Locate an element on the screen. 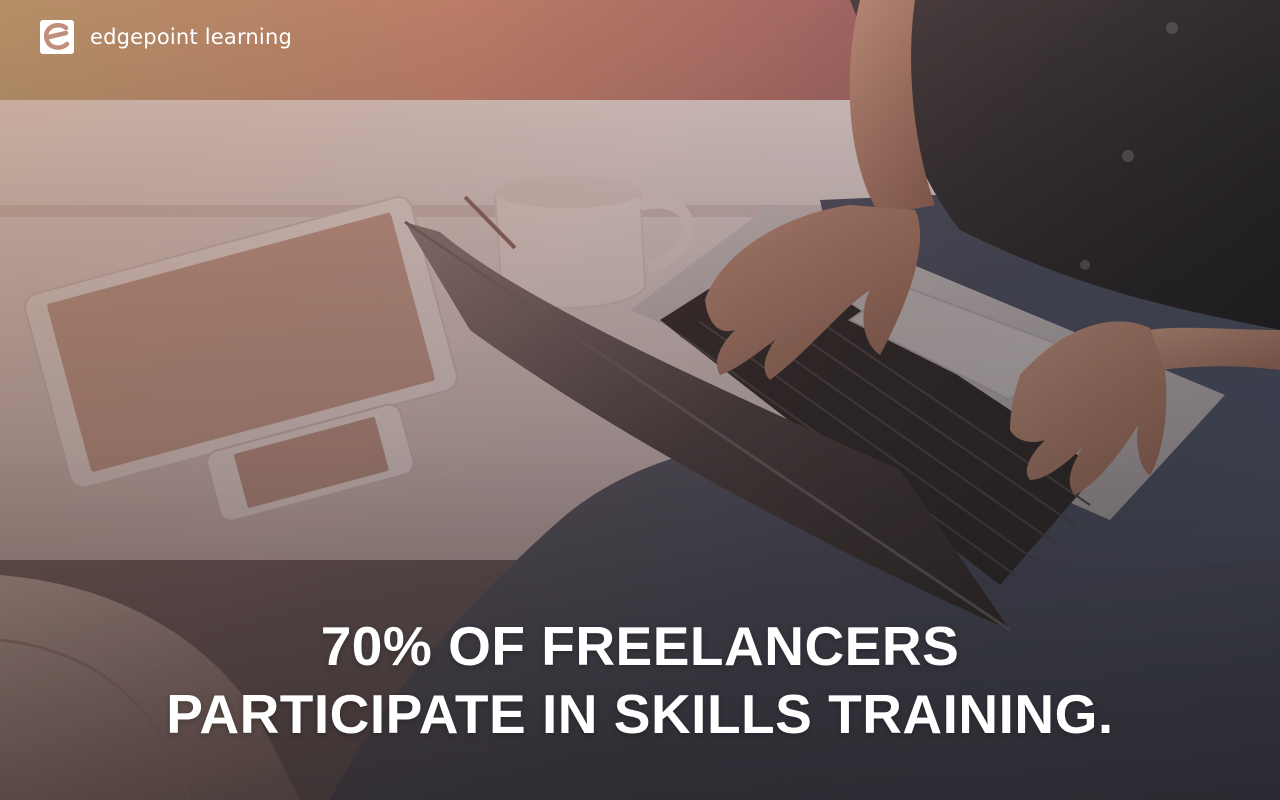  headline-line-2: PARTICIPATE IN SKILLS TRAINING. is located at coordinates (640, 714).